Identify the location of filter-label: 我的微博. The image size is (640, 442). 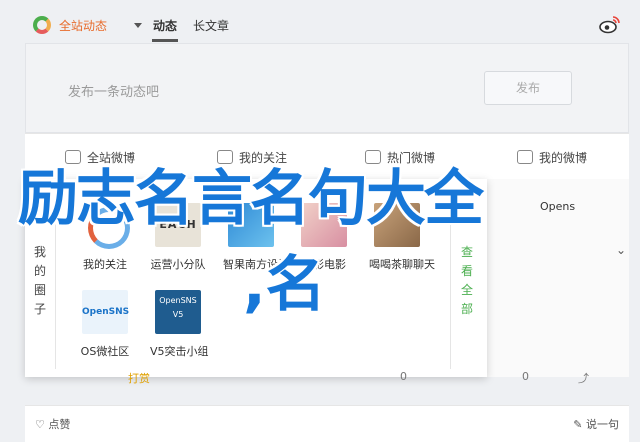
(563, 158).